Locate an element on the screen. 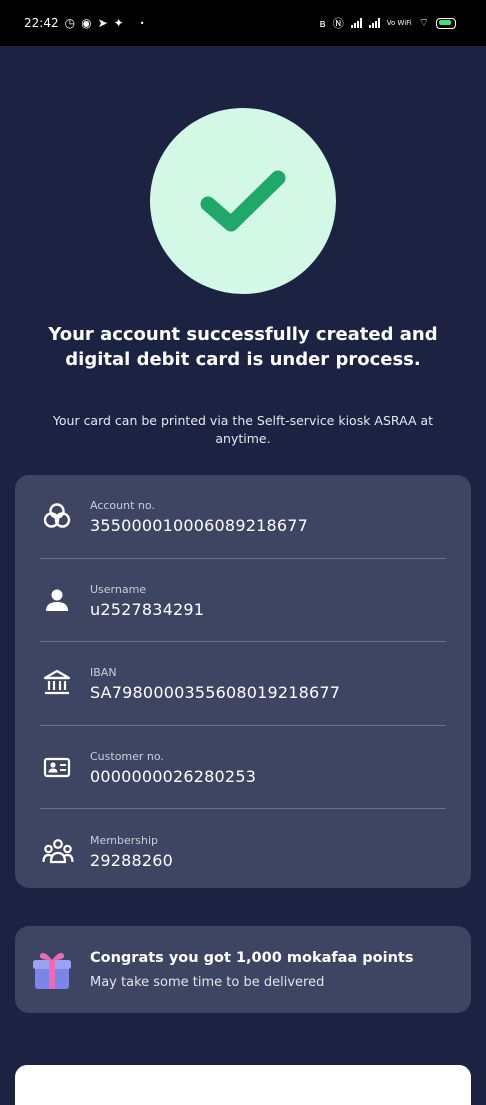 The width and height of the screenshot is (486, 1105). id-card-icon is located at coordinates (60, 767).